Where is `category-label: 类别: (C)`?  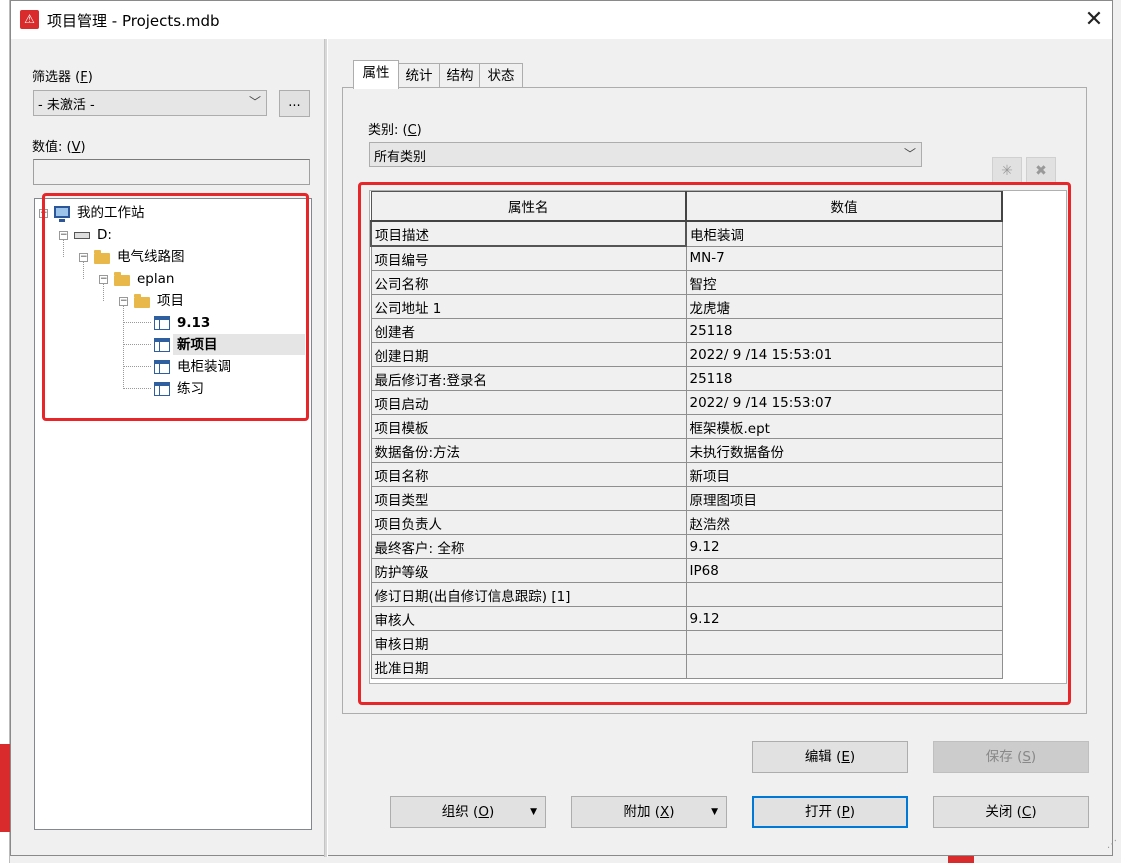 category-label: 类别: (C) is located at coordinates (395, 130).